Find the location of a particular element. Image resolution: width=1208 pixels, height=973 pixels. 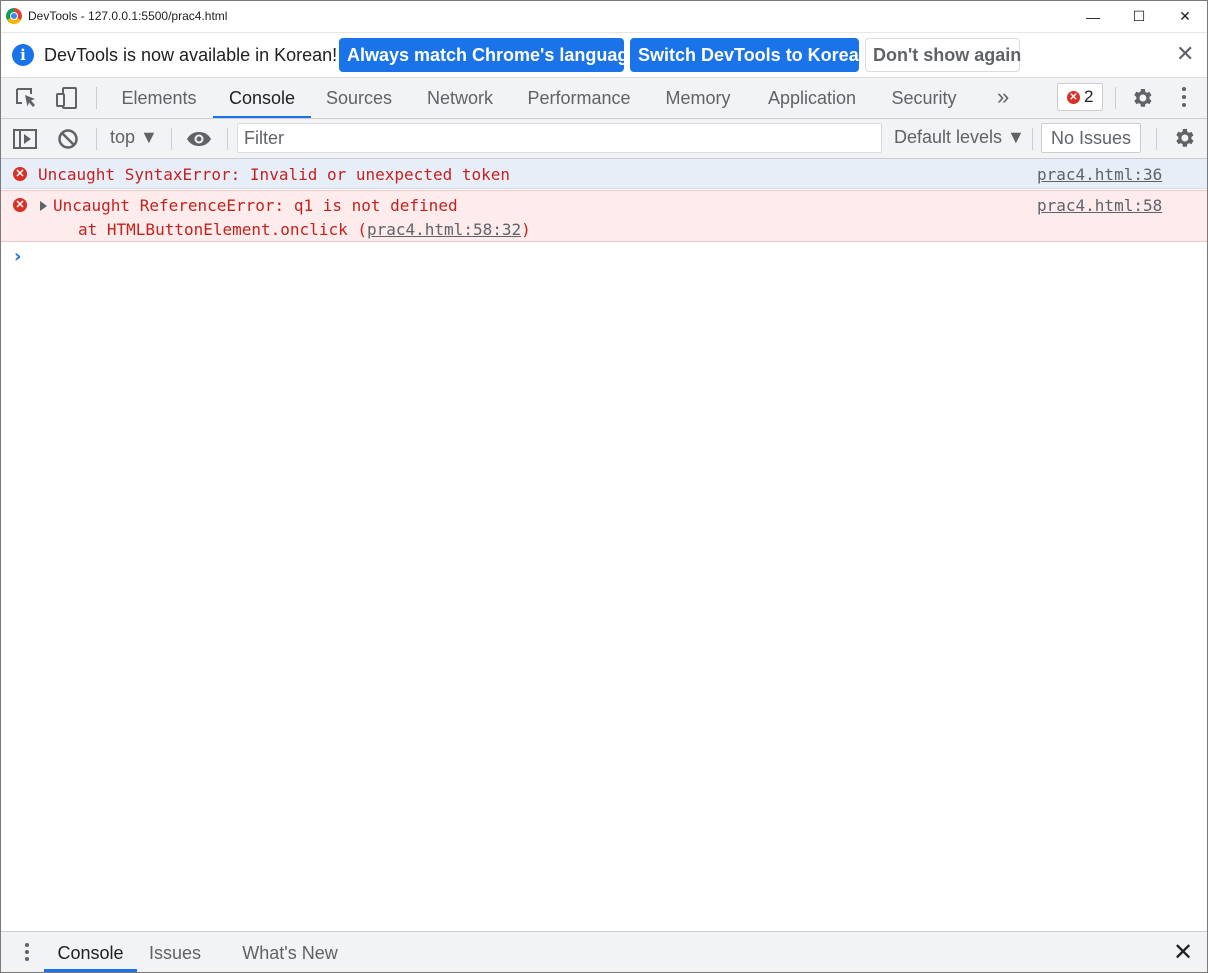

sidebar-toggle-icon is located at coordinates (26, 139).